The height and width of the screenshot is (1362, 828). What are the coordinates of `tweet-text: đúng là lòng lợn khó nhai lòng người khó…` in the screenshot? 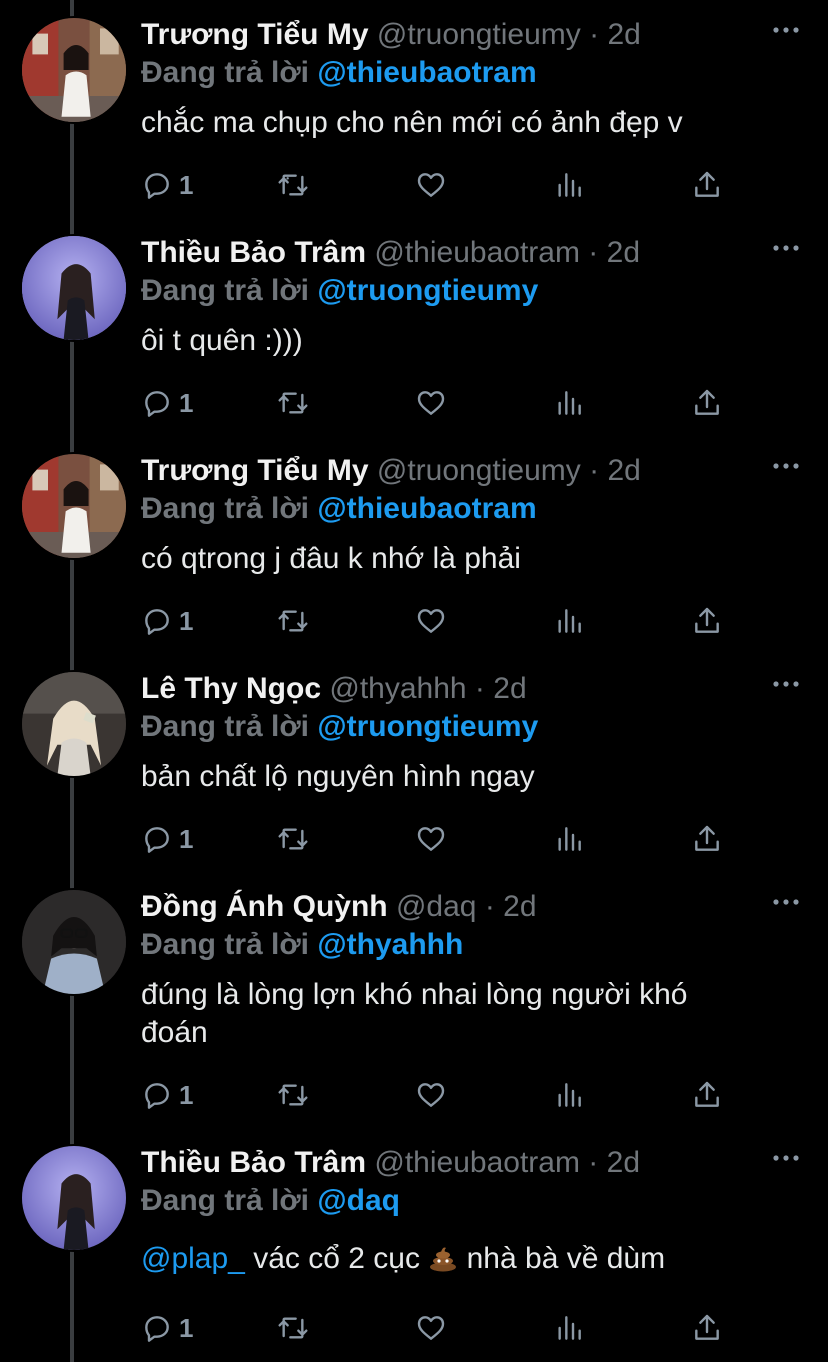 It's located at (471, 1014).